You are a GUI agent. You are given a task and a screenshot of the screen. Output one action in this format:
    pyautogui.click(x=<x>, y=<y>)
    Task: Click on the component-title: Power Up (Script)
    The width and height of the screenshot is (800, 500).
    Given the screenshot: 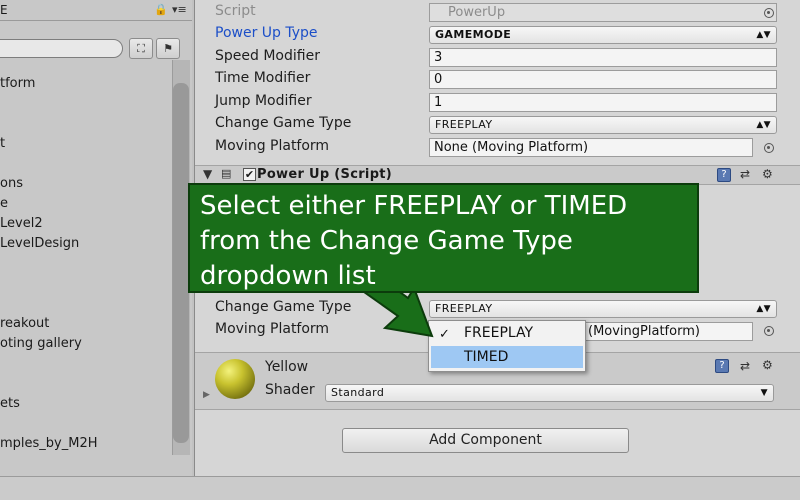 What is the action you would take?
    pyautogui.click(x=325, y=174)
    